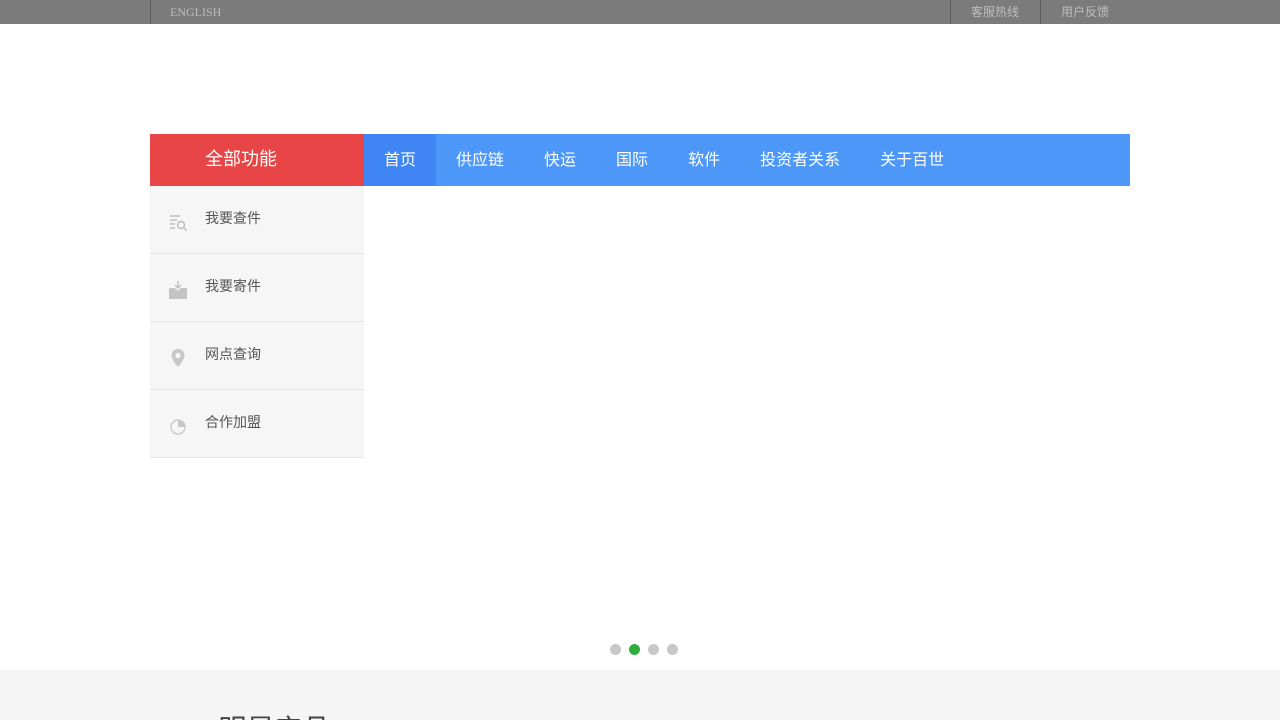  I want to click on side-menu: 我要查件 我要寄件 网点查询 合作加盟, so click(257, 322).